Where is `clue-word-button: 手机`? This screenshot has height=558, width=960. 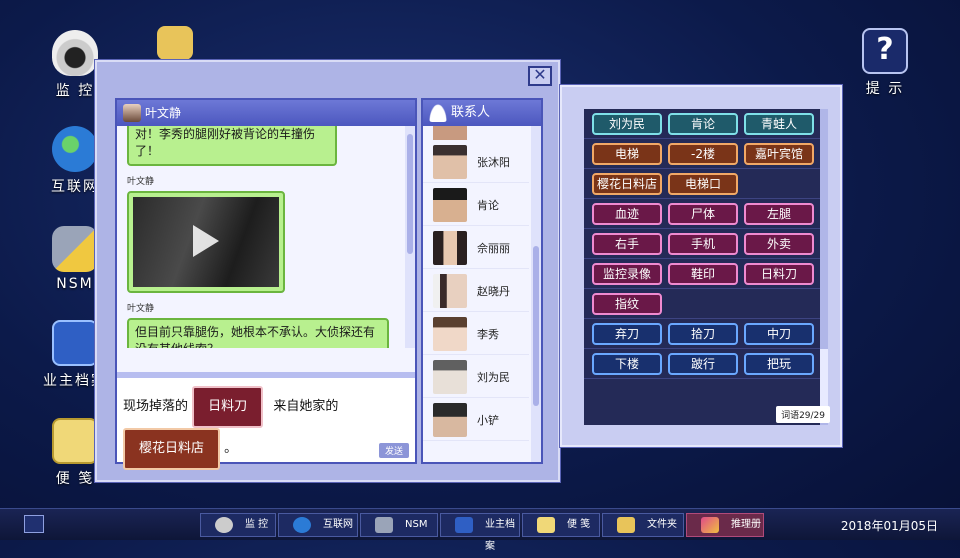 clue-word-button: 手机 is located at coordinates (703, 244).